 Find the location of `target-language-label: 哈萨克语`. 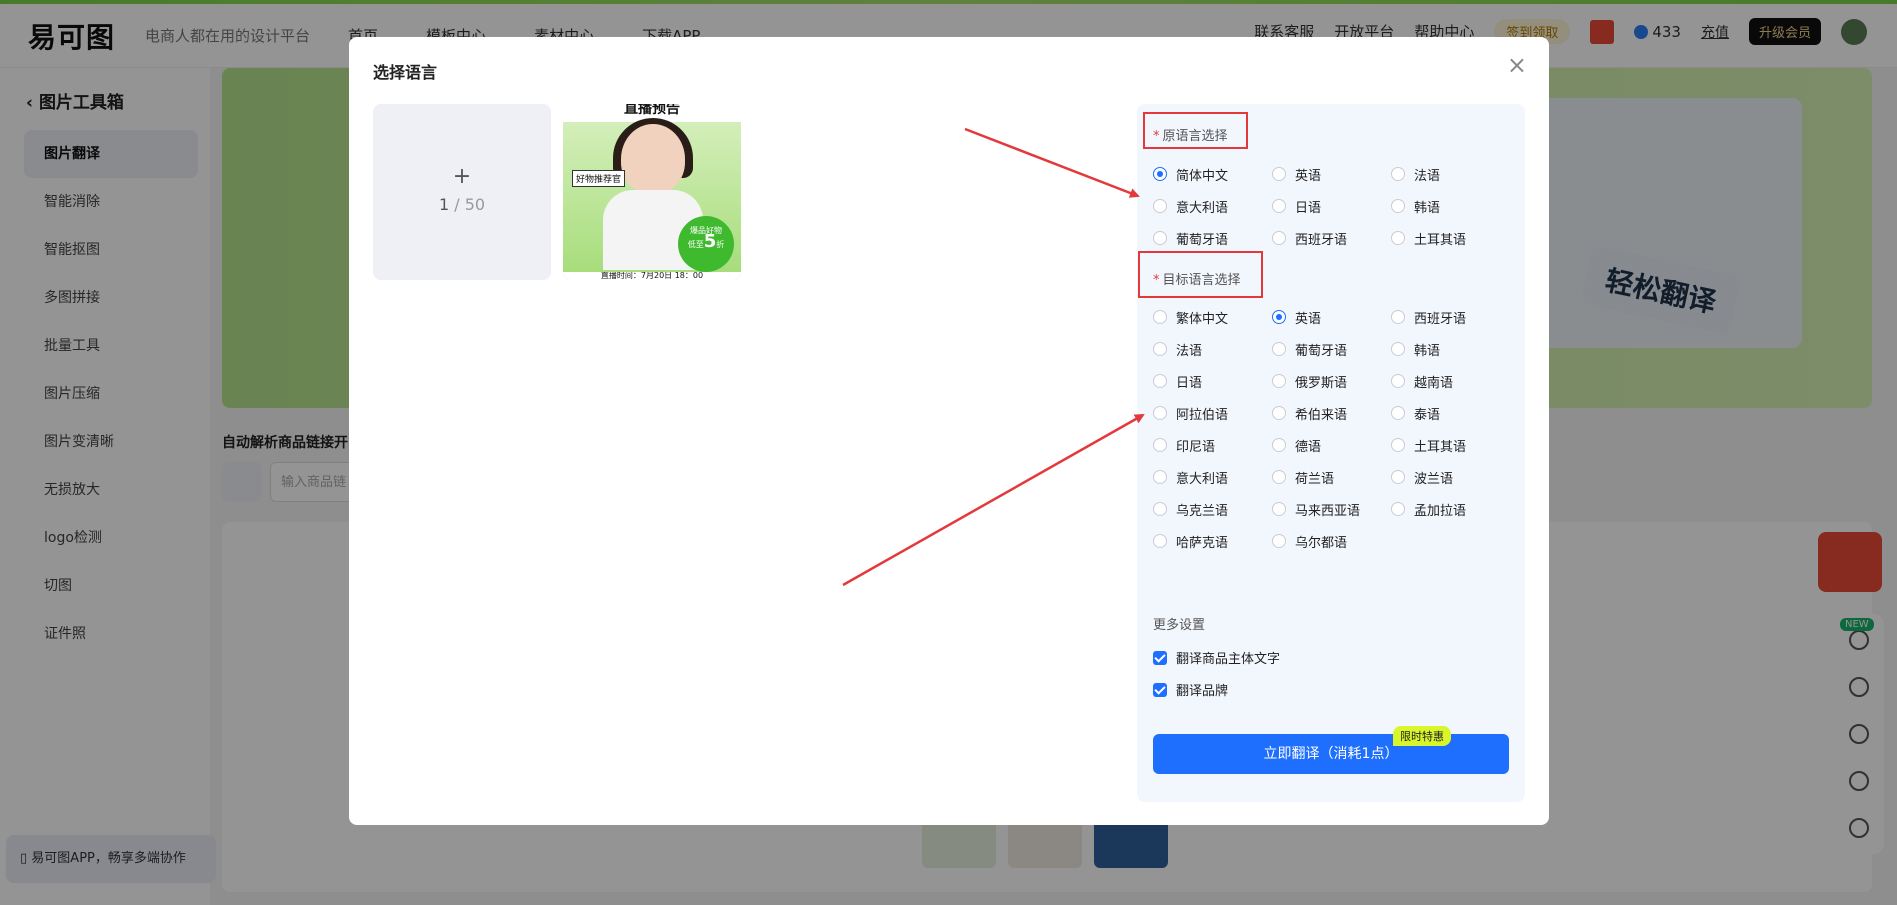

target-language-label: 哈萨克语 is located at coordinates (1202, 543).